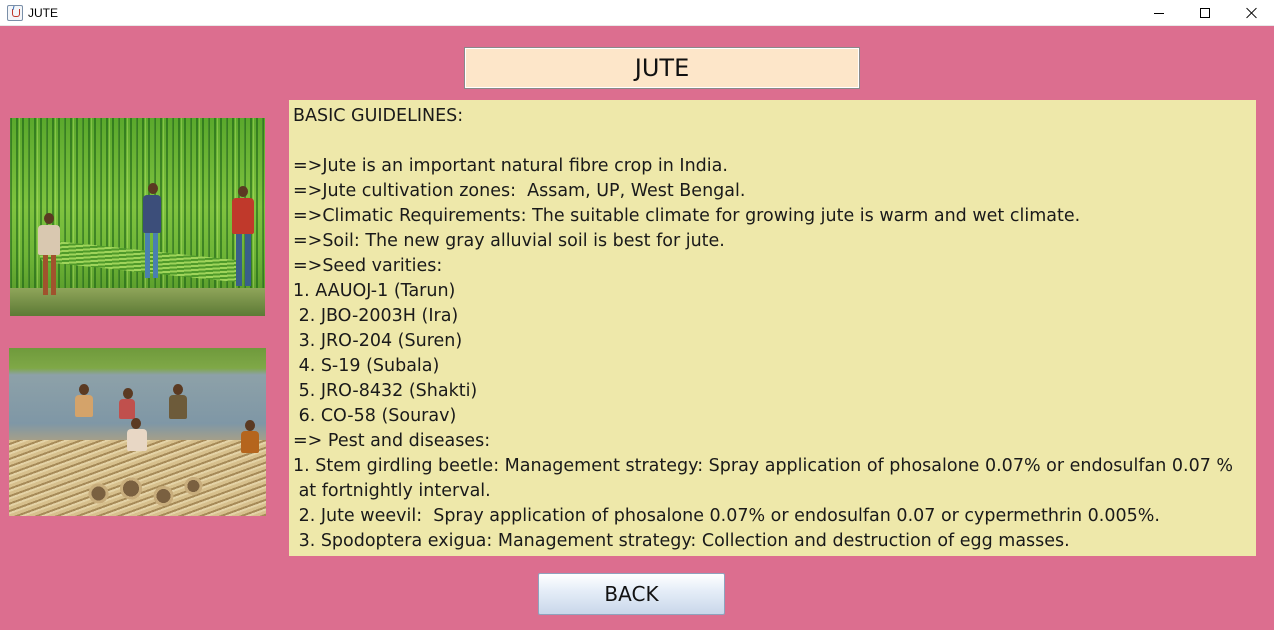 The height and width of the screenshot is (630, 1274). I want to click on window-title: JUTE, so click(43, 12).